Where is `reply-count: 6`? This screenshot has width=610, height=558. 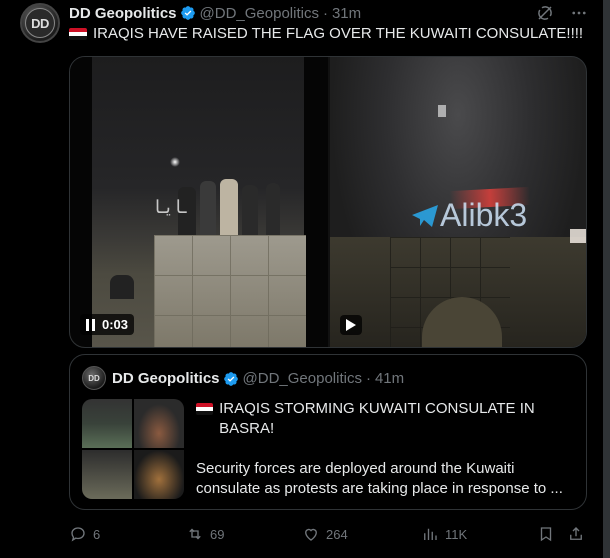
reply-count: 6 is located at coordinates (97, 534).